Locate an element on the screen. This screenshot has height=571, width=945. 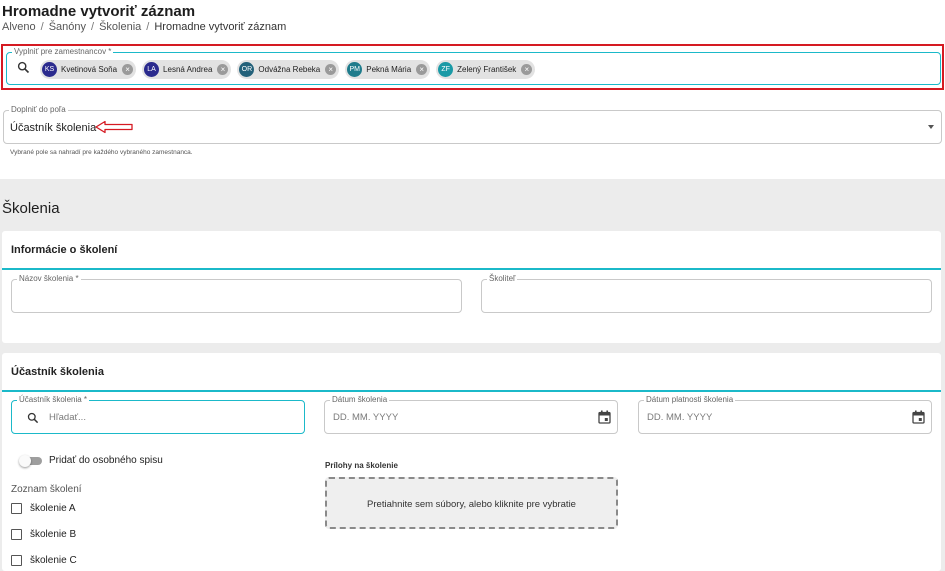
training-date-label: Dátum školenia is located at coordinates (360, 400).